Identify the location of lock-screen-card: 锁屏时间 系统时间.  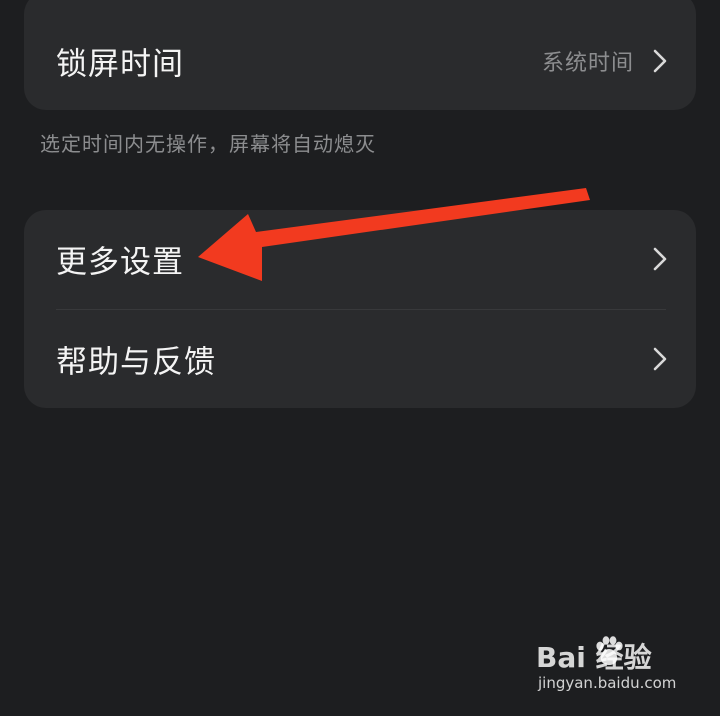
(360, 55).